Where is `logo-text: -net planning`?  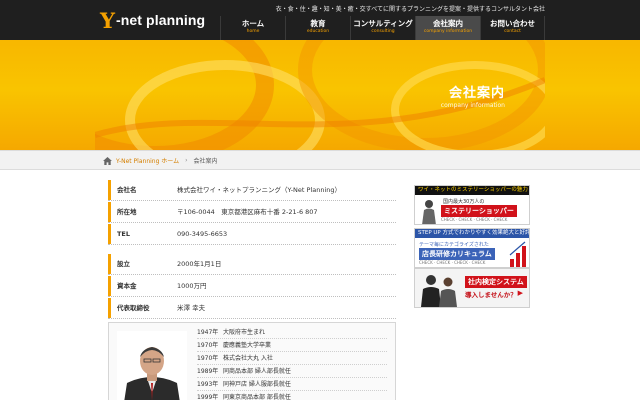 logo-text: -net planning is located at coordinates (161, 20).